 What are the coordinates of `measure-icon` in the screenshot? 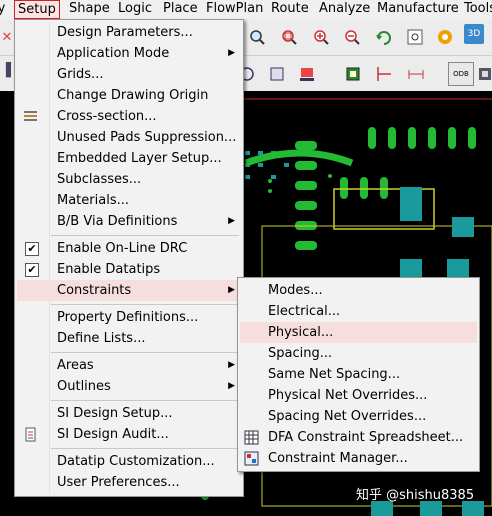 It's located at (416, 74).